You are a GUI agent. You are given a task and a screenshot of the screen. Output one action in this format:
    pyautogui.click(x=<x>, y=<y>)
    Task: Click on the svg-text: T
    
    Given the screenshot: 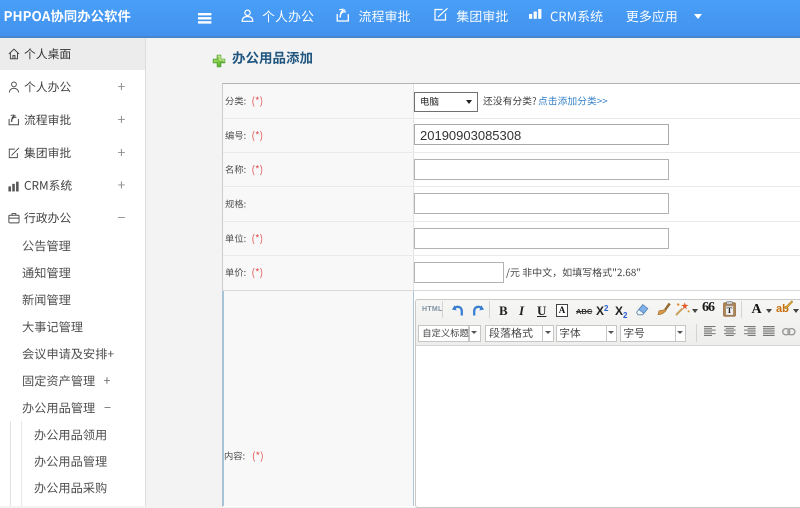 What is the action you would take?
    pyautogui.click(x=730, y=310)
    